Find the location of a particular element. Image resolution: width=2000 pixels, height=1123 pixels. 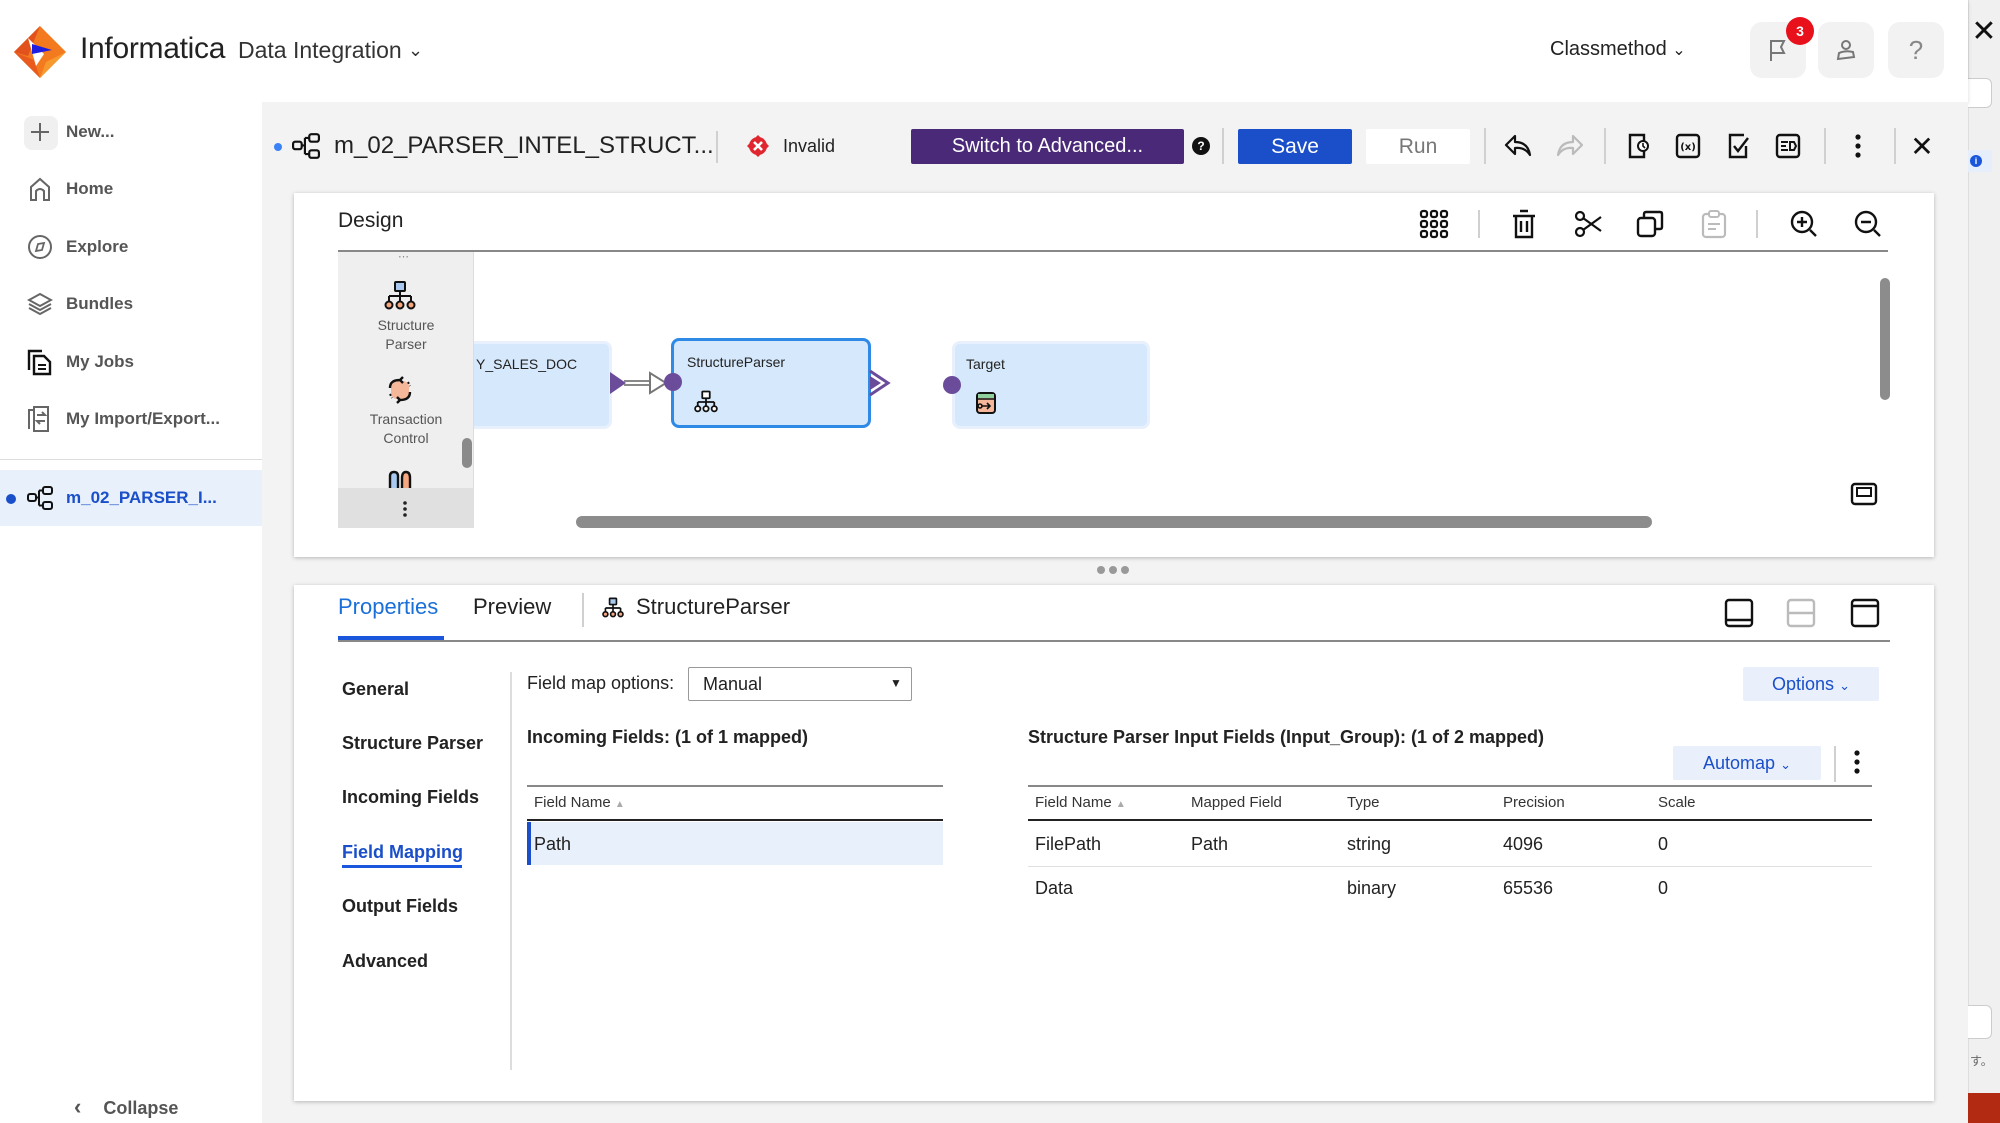

incoming-fields-title: Incoming Fields: (1 of 1 mapped) is located at coordinates (668, 737).